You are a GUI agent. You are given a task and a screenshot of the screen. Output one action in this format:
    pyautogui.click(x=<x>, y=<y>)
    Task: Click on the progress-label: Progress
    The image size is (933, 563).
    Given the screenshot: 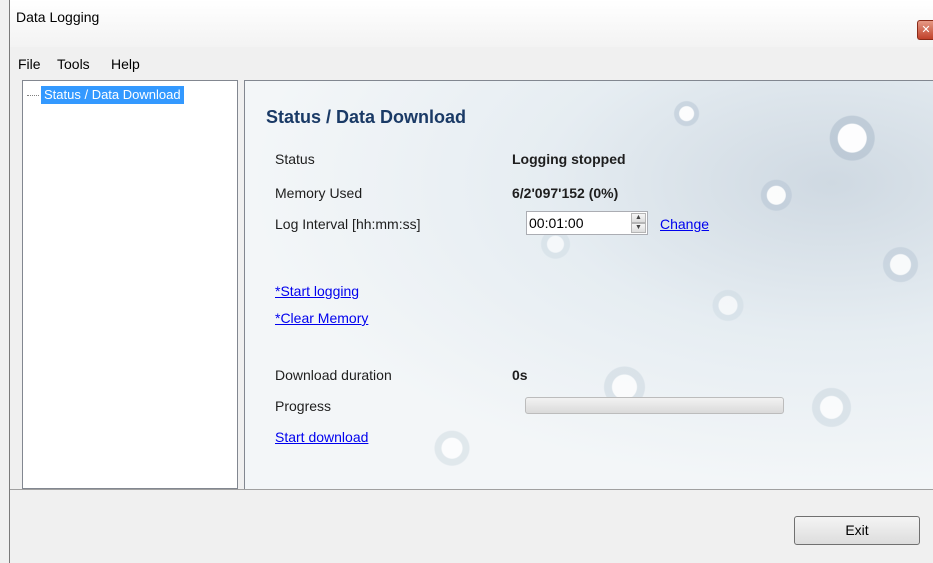 What is the action you would take?
    pyautogui.click(x=303, y=406)
    